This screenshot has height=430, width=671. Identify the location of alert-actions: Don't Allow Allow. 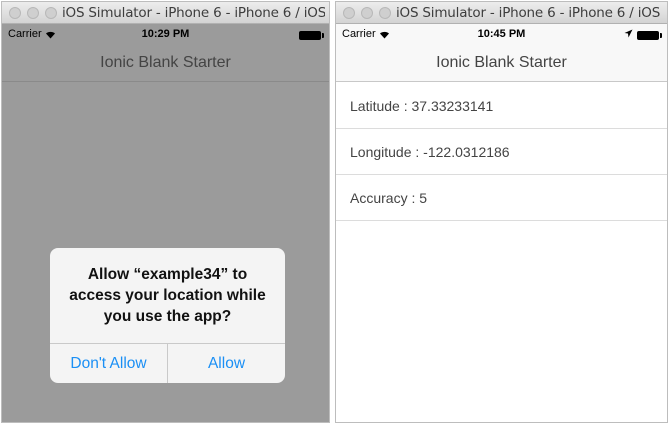
(167, 363).